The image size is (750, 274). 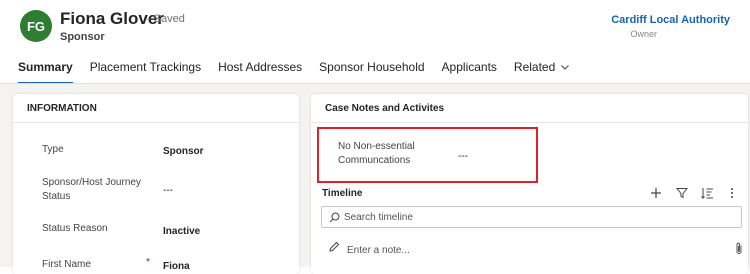 I want to click on timeline-search-input, so click(x=534, y=217).